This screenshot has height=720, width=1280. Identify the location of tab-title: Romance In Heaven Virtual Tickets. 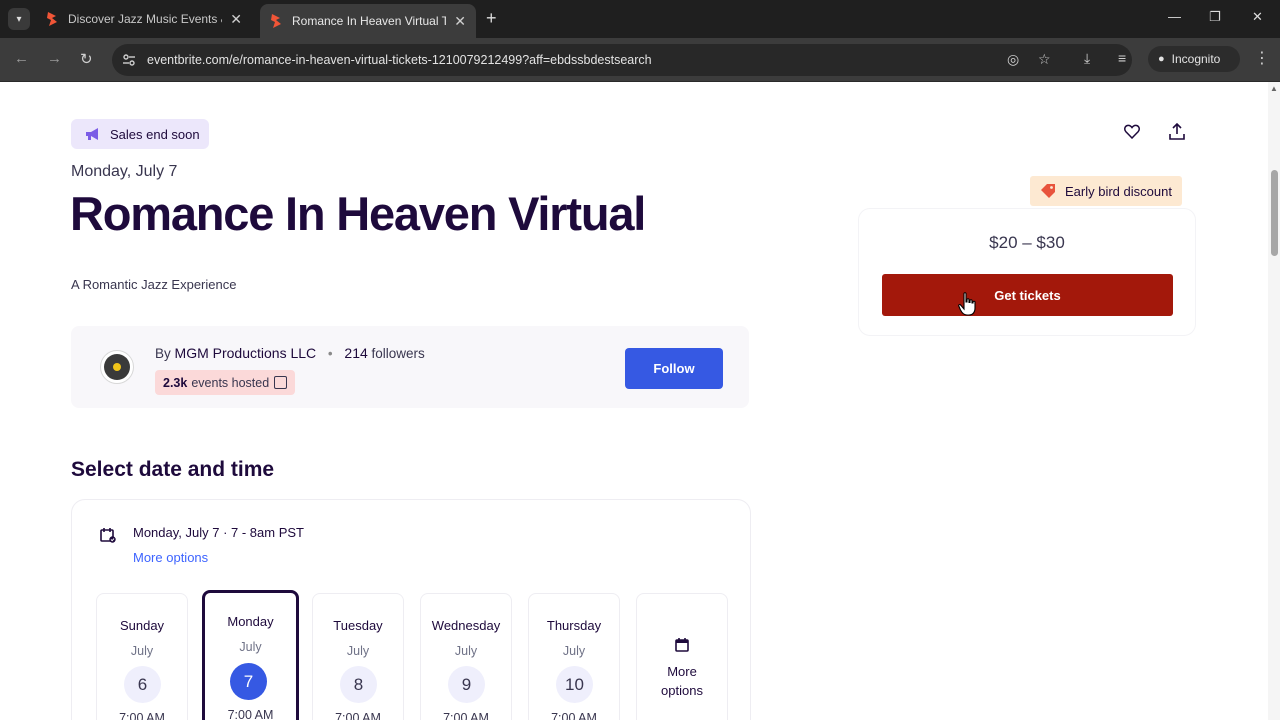
(369, 21).